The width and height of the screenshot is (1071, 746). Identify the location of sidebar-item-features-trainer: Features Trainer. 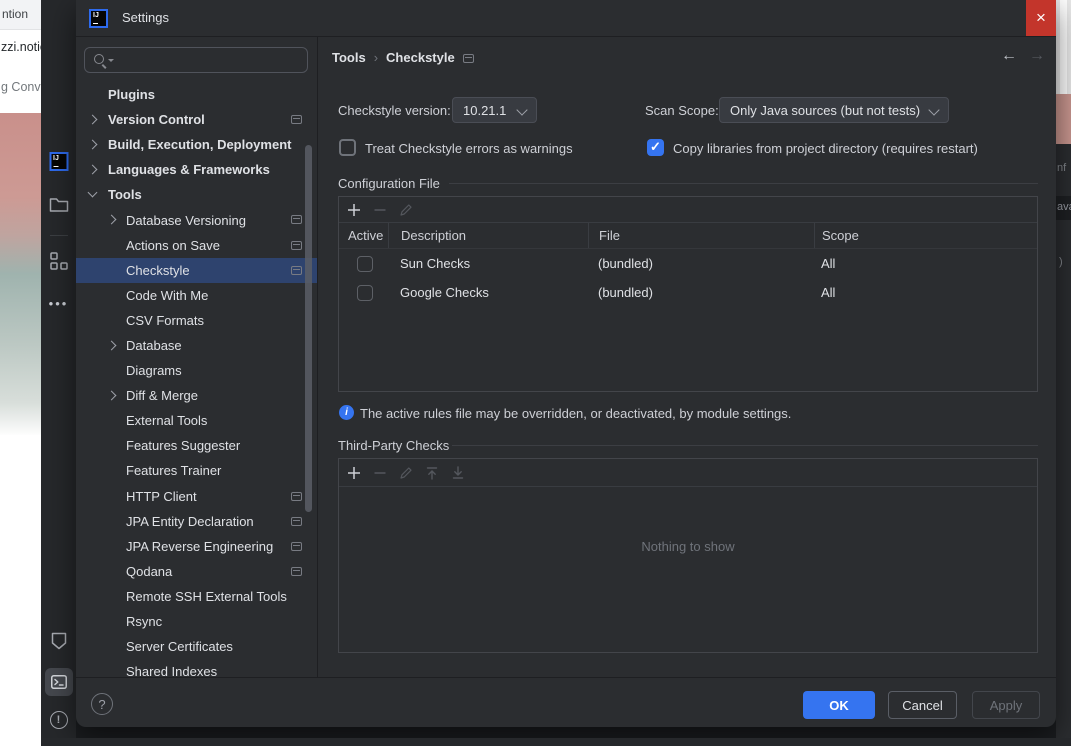
(196, 470).